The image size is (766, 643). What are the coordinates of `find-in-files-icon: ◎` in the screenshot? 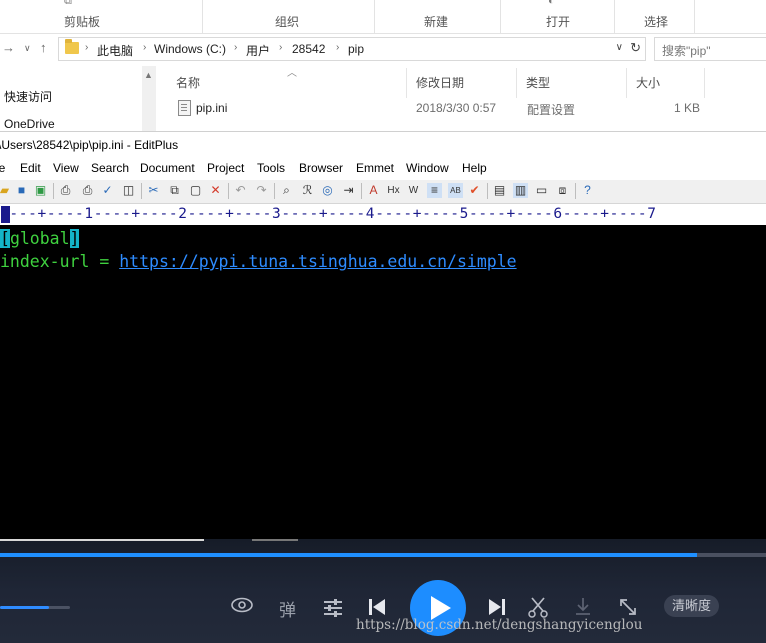 It's located at (327, 190).